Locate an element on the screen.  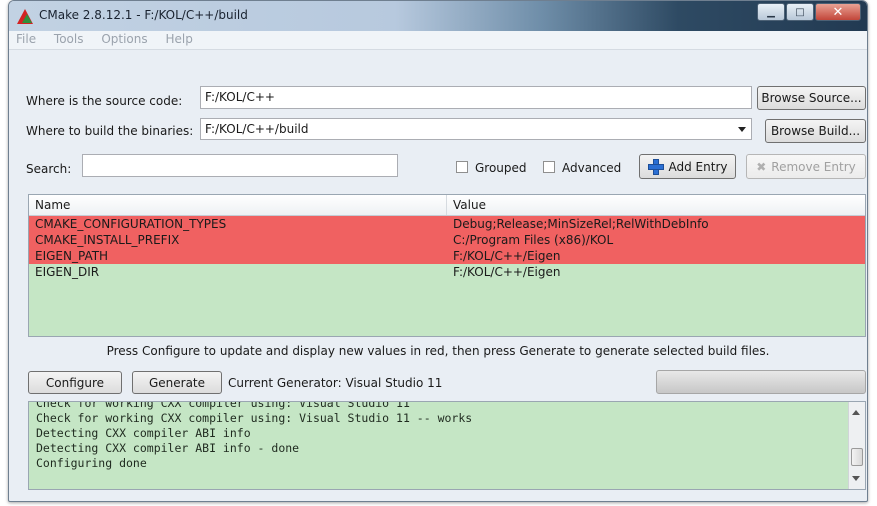
column-divider is located at coordinates (446, 205).